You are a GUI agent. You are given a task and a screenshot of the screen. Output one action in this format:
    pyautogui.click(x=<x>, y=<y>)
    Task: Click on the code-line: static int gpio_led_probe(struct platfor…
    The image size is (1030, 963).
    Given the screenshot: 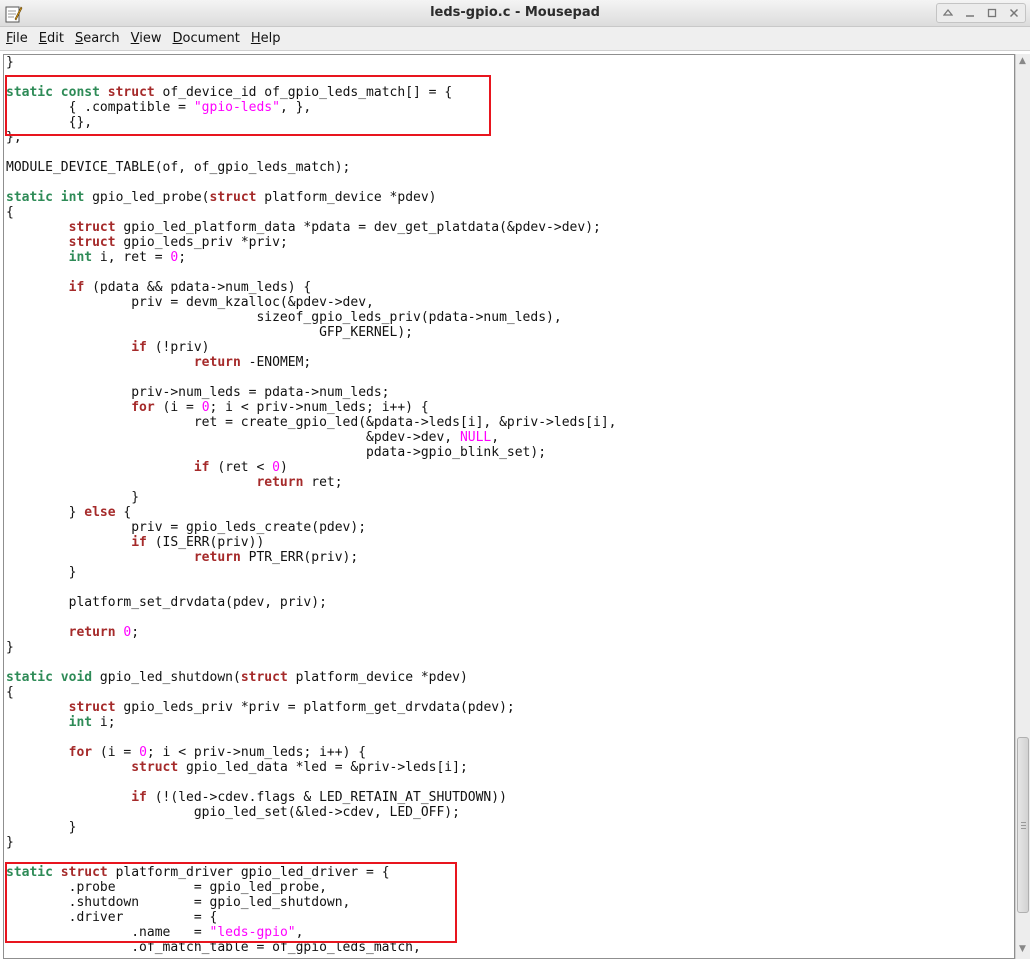 What is the action you would take?
    pyautogui.click(x=221, y=197)
    